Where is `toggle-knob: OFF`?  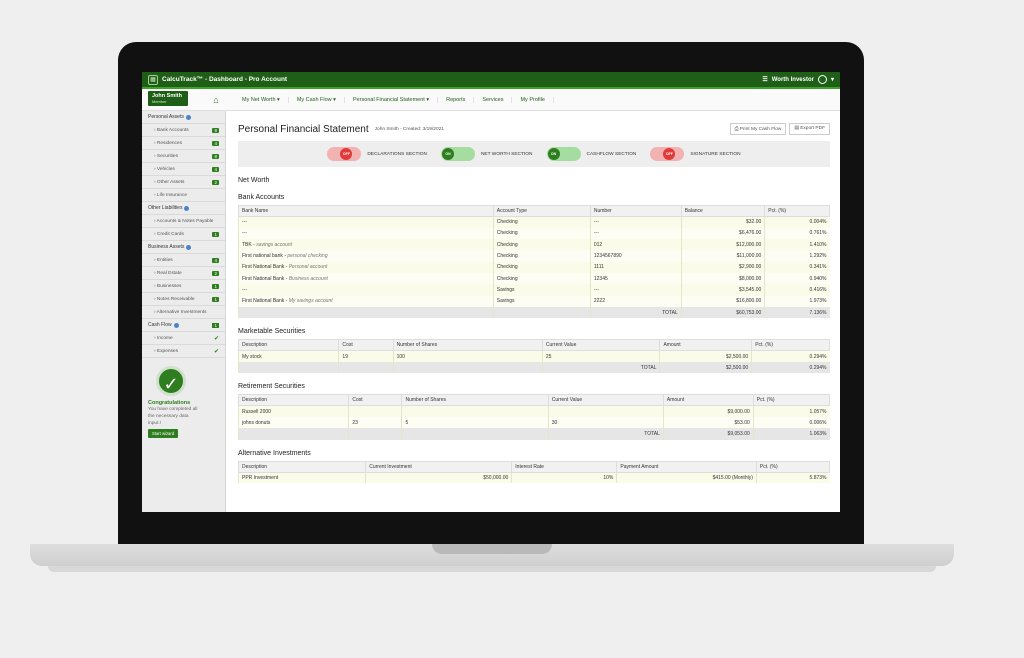 toggle-knob: OFF is located at coordinates (669, 154).